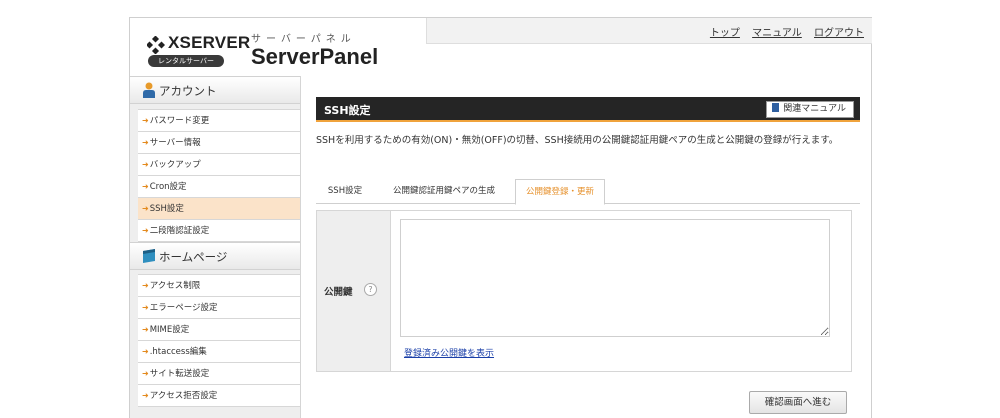  What do you see at coordinates (560, 192) in the screenshot?
I see `tab-key-register: 公開鍵登録・更新` at bounding box center [560, 192].